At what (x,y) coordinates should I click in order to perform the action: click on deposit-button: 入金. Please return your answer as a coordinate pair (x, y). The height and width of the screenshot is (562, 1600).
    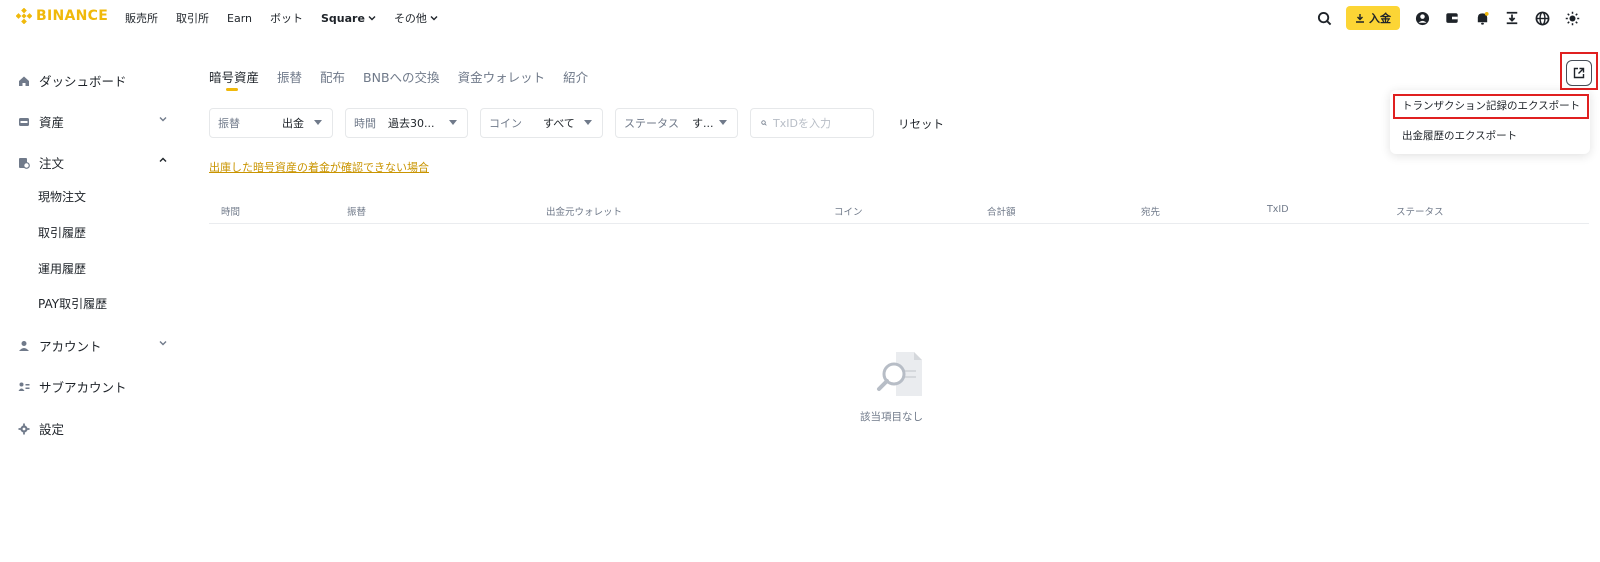
    Looking at the image, I should click on (1373, 18).